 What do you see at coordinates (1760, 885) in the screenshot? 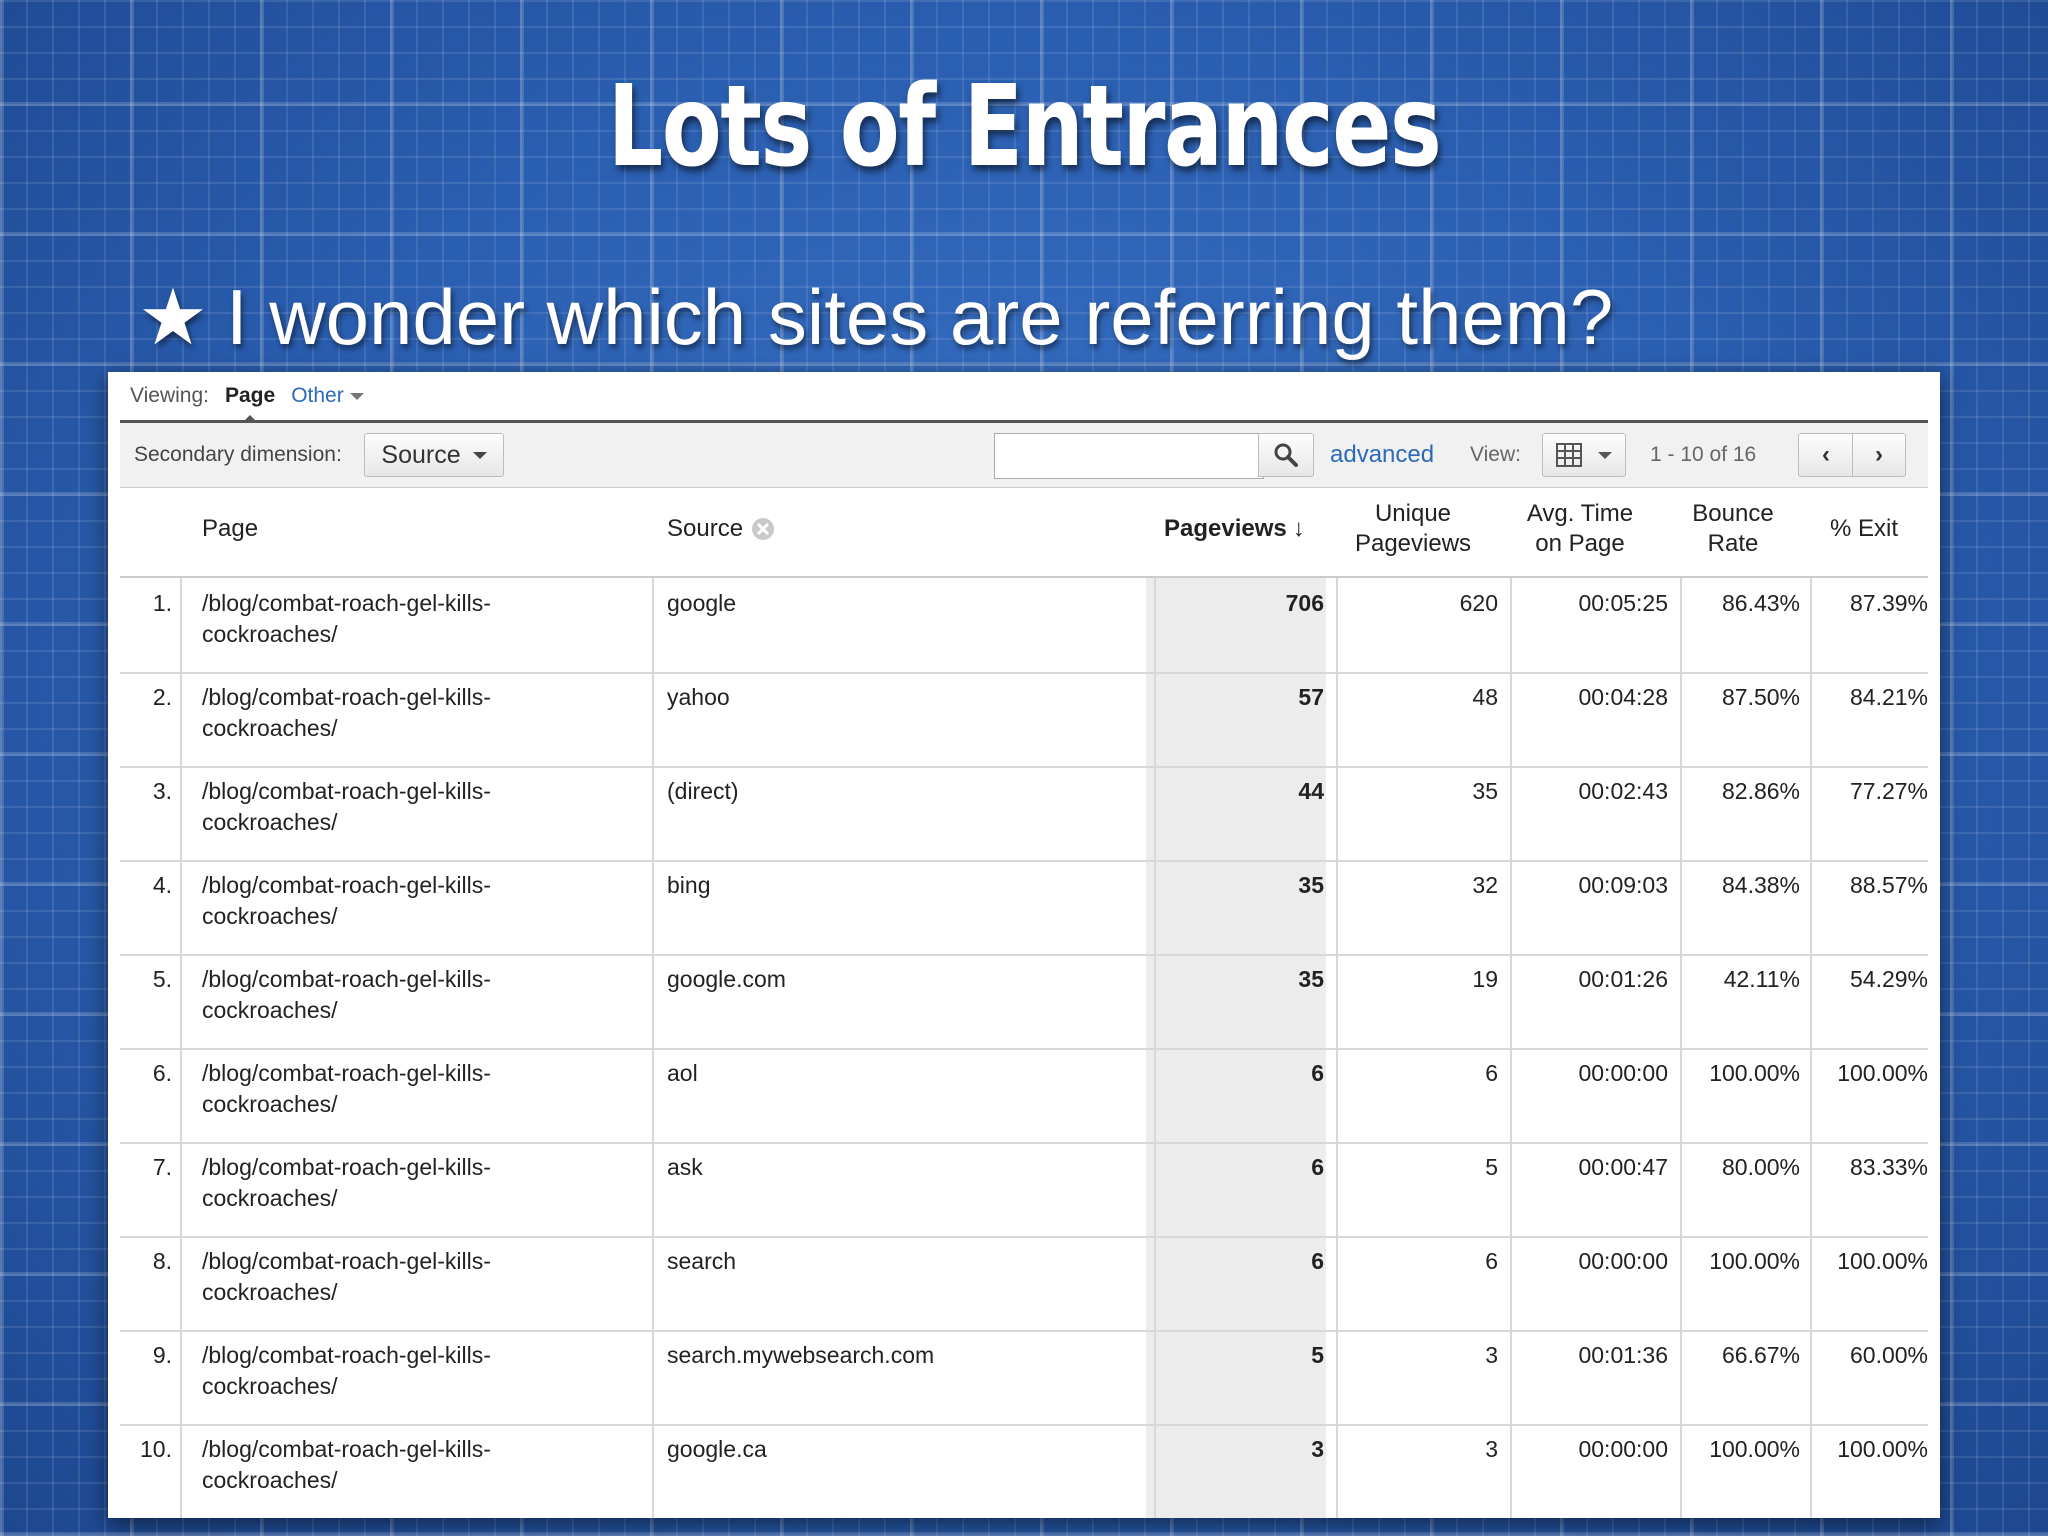
I see `bounce-rate-value: 84.38%` at bounding box center [1760, 885].